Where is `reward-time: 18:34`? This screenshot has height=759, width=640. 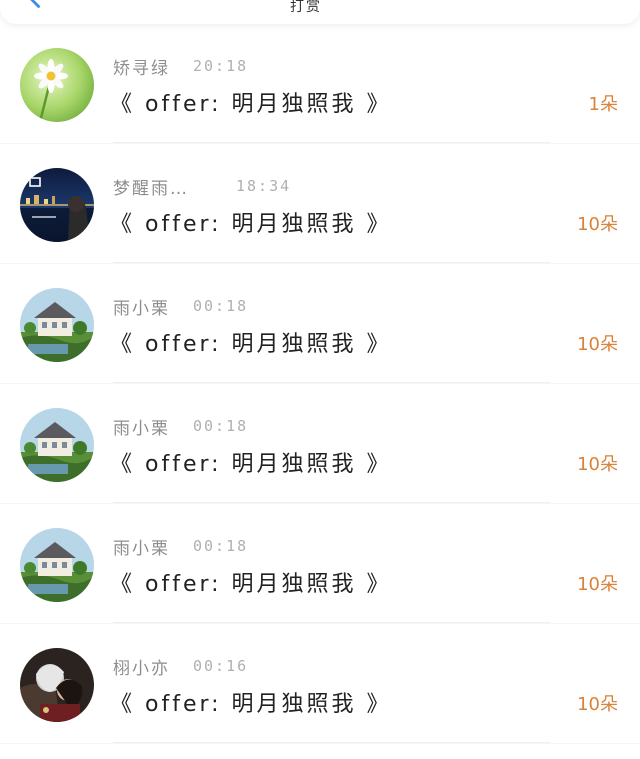
reward-time: 18:34 is located at coordinates (264, 186).